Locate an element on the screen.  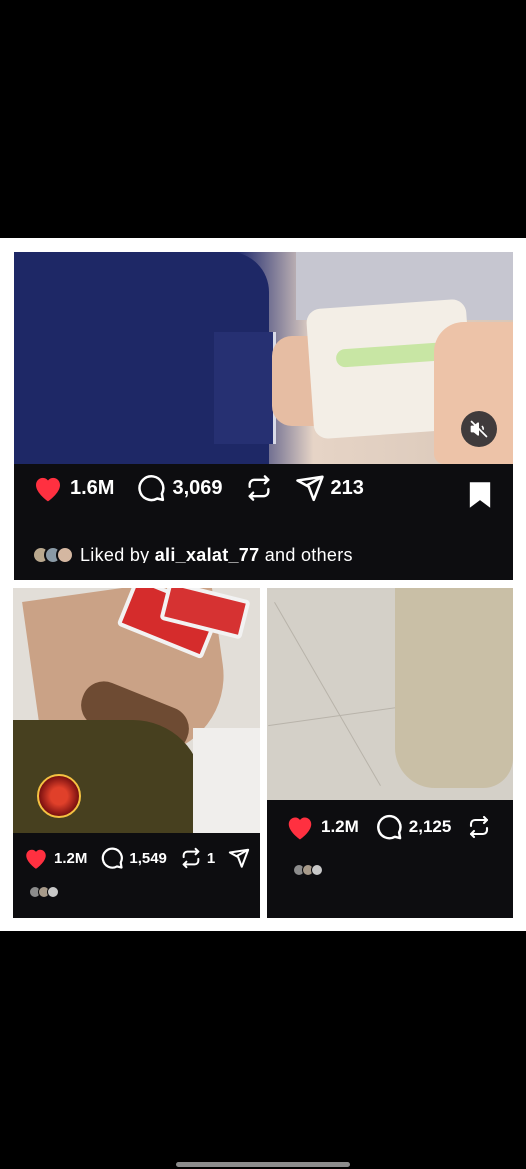
mute-icon is located at coordinates (479, 429).